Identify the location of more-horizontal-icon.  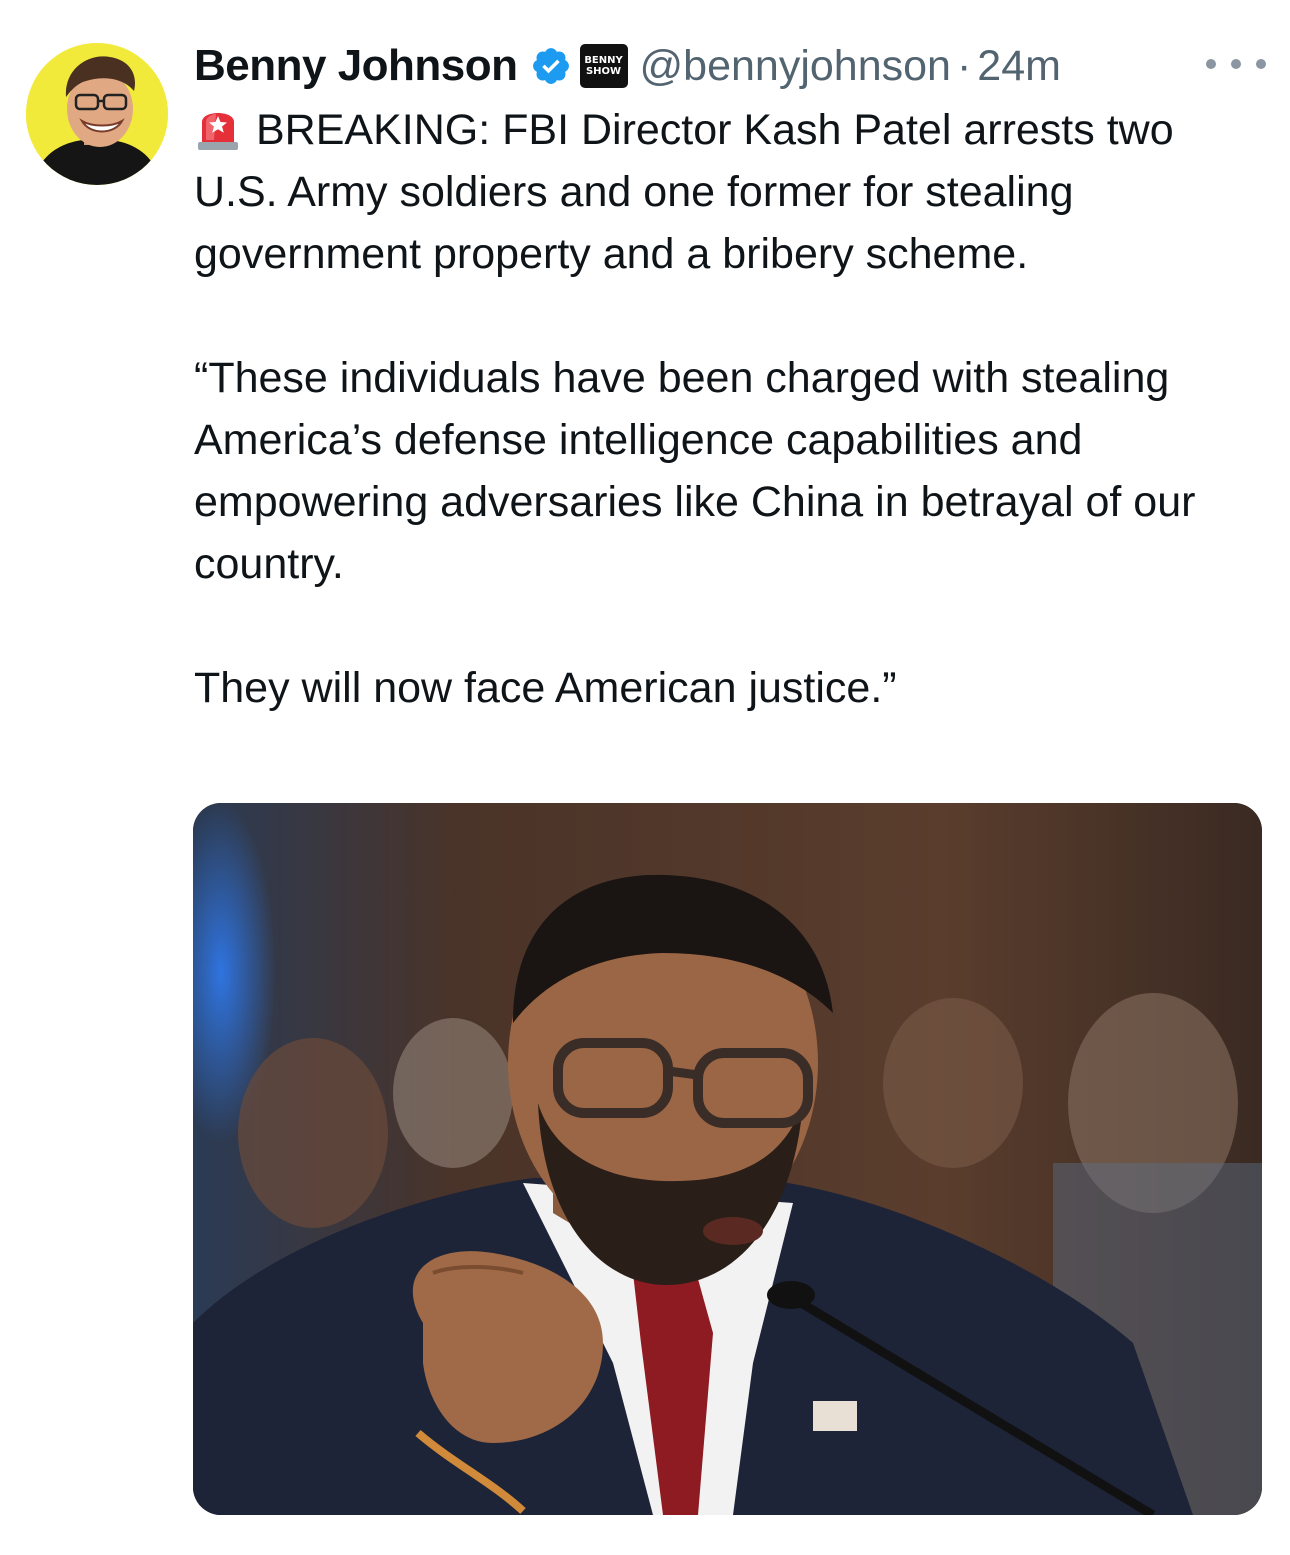
(1236, 64).